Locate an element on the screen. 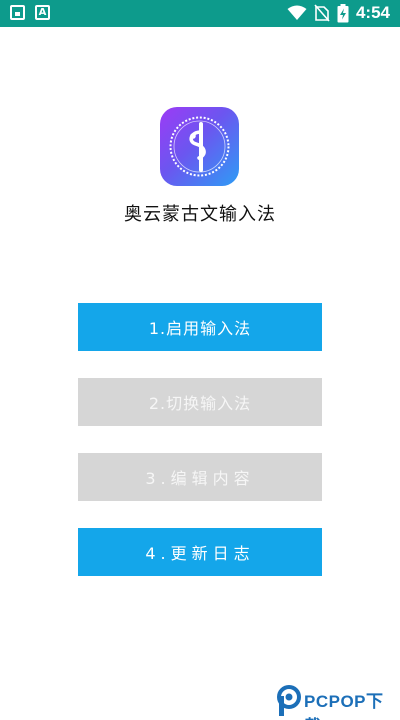 The height and width of the screenshot is (720, 400). watermark-text: PCPOP下载 is located at coordinates (344, 706).